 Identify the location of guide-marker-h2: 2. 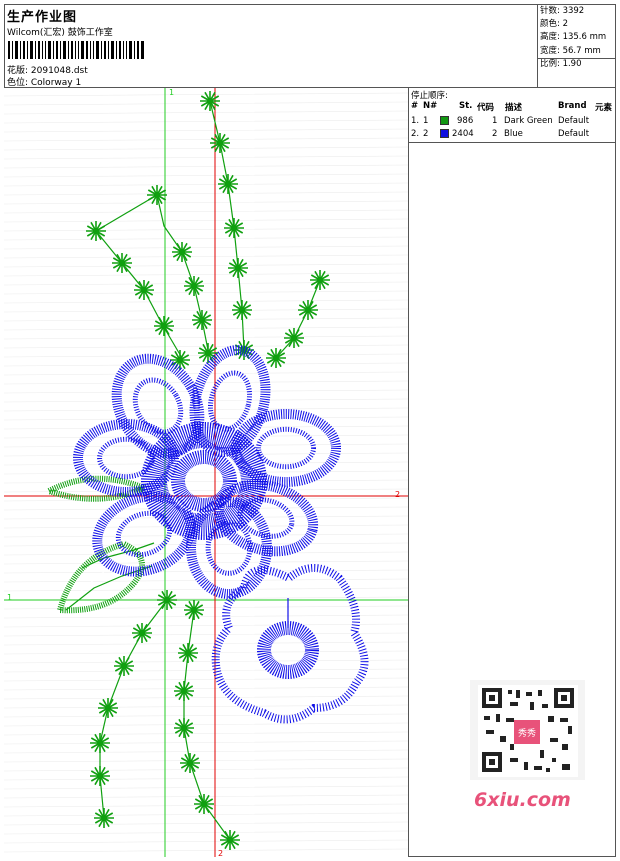
(397, 494).